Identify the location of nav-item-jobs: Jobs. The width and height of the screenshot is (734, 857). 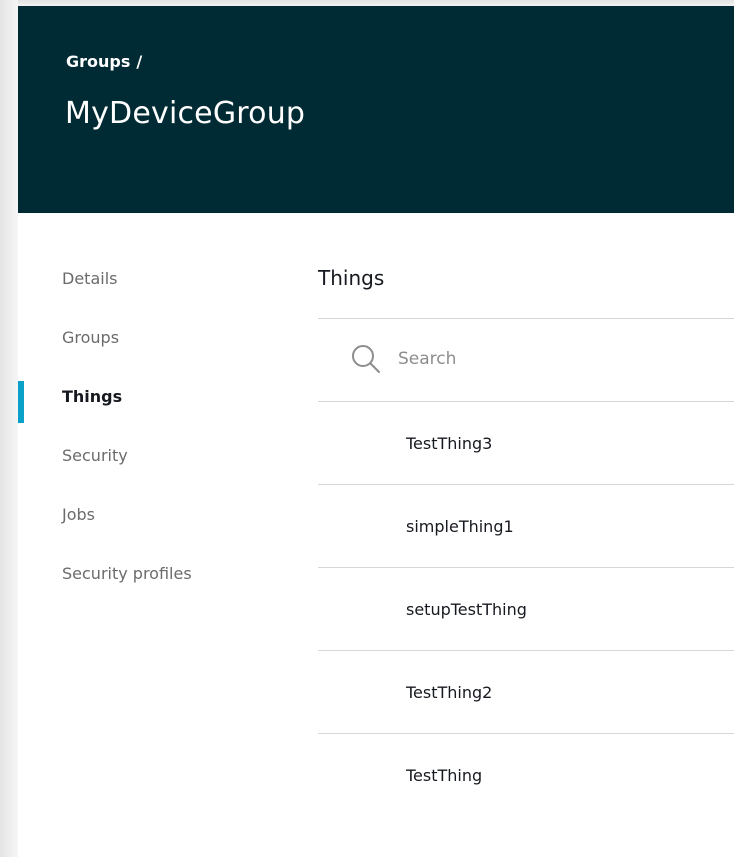
(148, 526).